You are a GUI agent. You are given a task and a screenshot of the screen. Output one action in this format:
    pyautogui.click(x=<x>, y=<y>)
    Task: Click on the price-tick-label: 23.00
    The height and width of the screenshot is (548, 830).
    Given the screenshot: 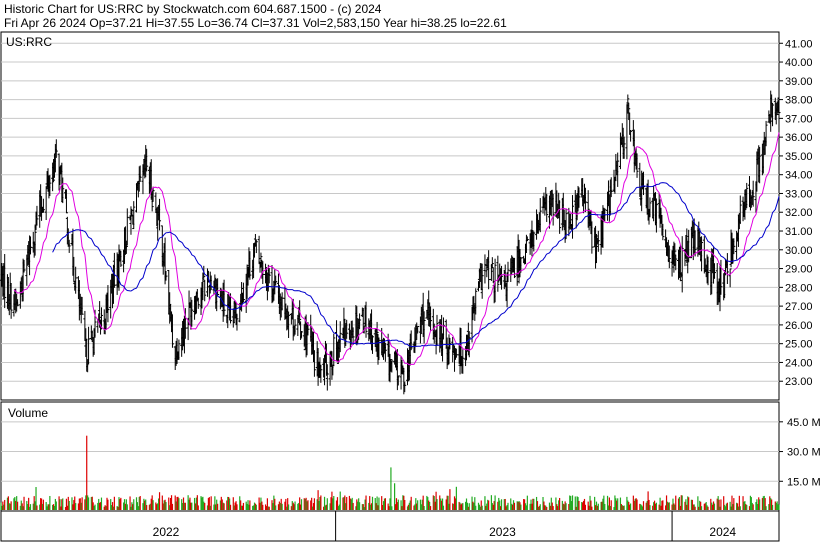 What is the action you would take?
    pyautogui.click(x=799, y=382)
    